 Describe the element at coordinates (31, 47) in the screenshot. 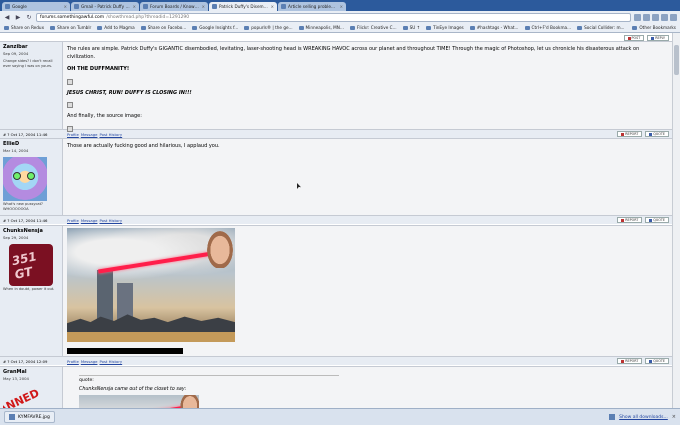

I see `post-author: Zanzibar` at that location.